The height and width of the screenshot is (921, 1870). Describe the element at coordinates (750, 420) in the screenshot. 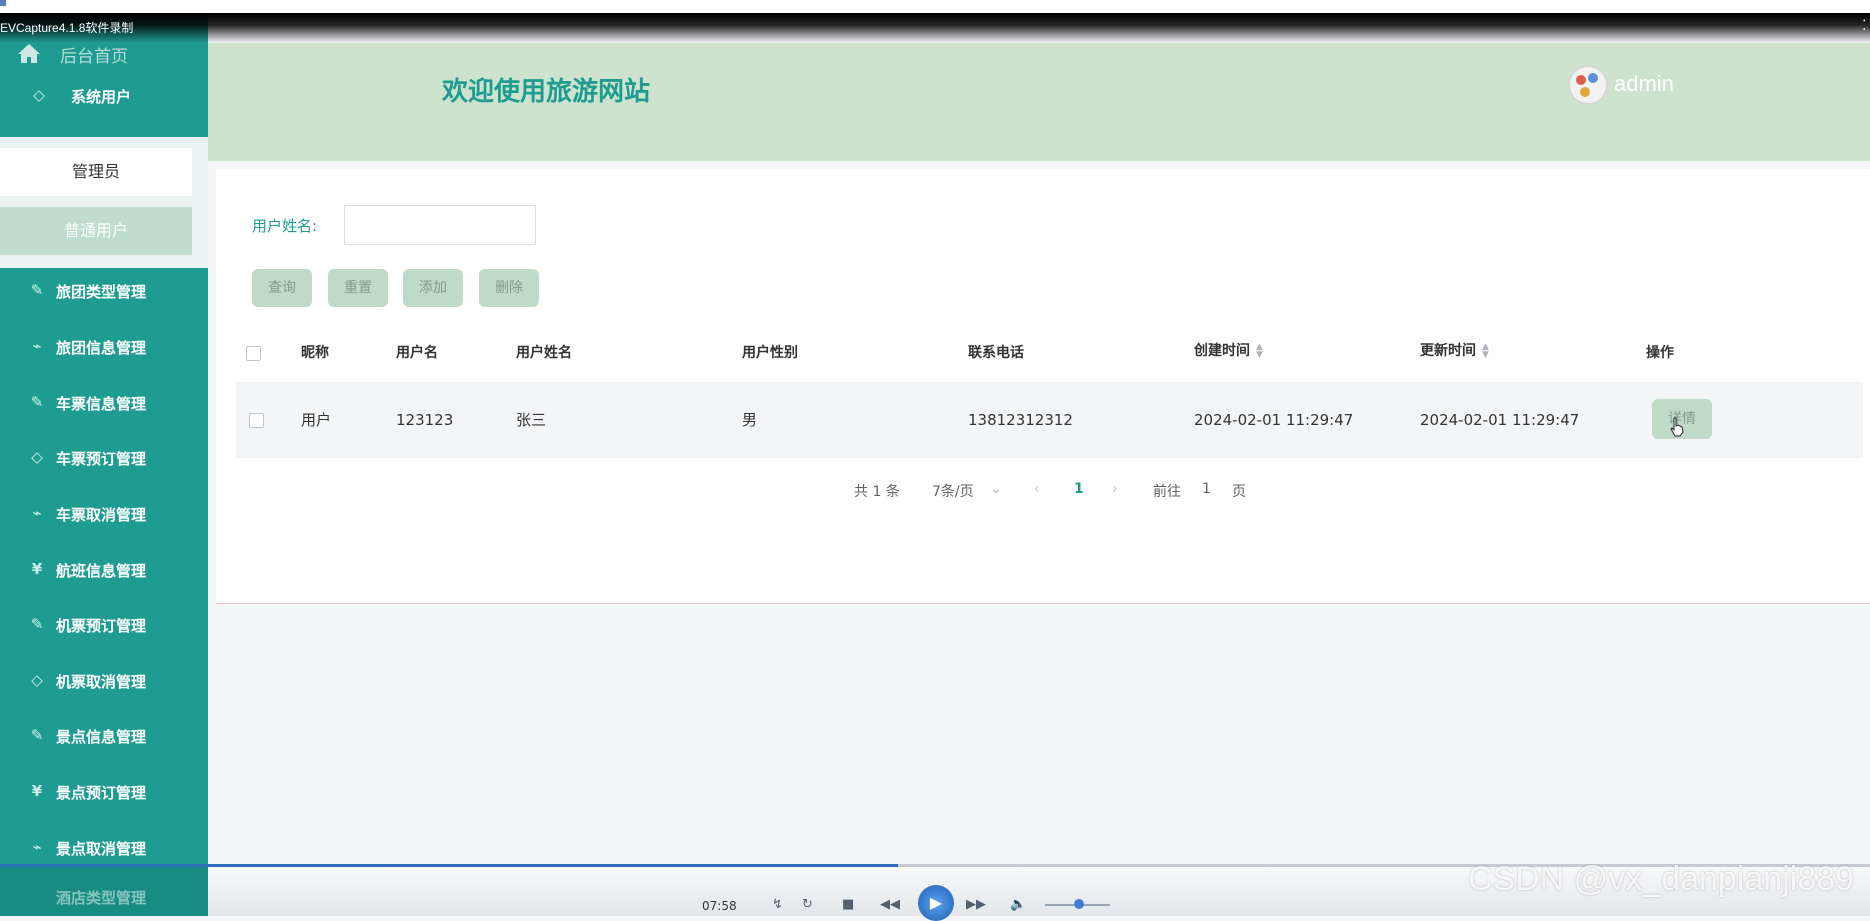

I see `cell-gender: 男` at that location.